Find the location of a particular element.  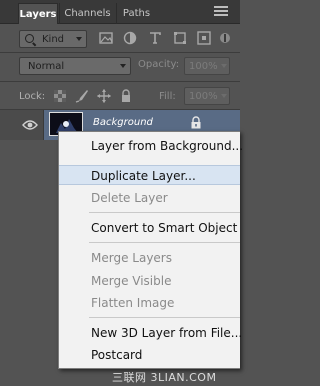

fill-field: 100% is located at coordinates (207, 96).